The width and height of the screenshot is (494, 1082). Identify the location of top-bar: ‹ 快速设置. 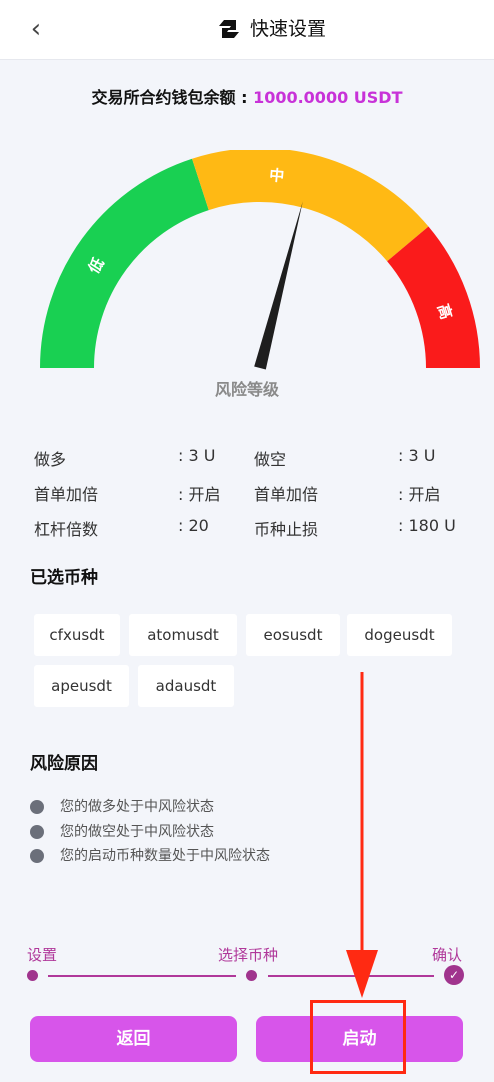
(247, 30).